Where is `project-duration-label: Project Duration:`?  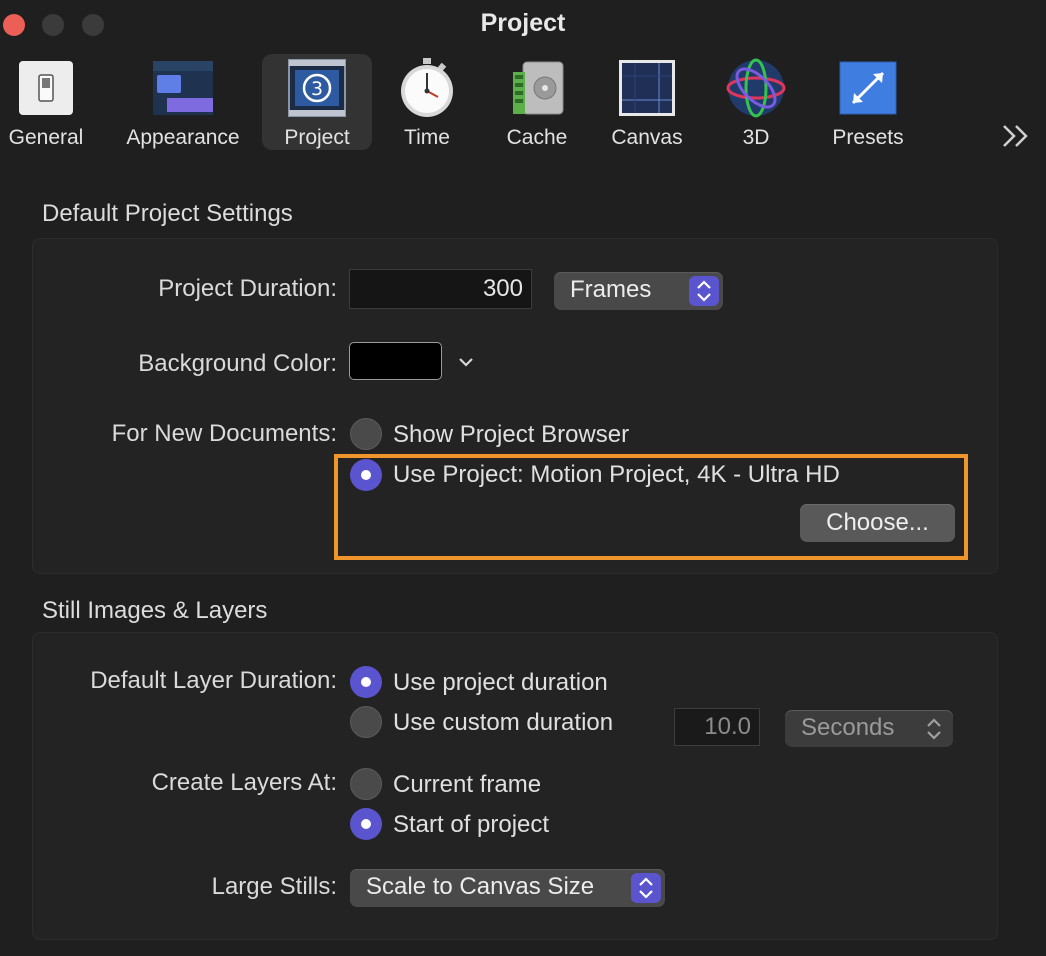 project-duration-label: Project Duration: is located at coordinates (247, 288).